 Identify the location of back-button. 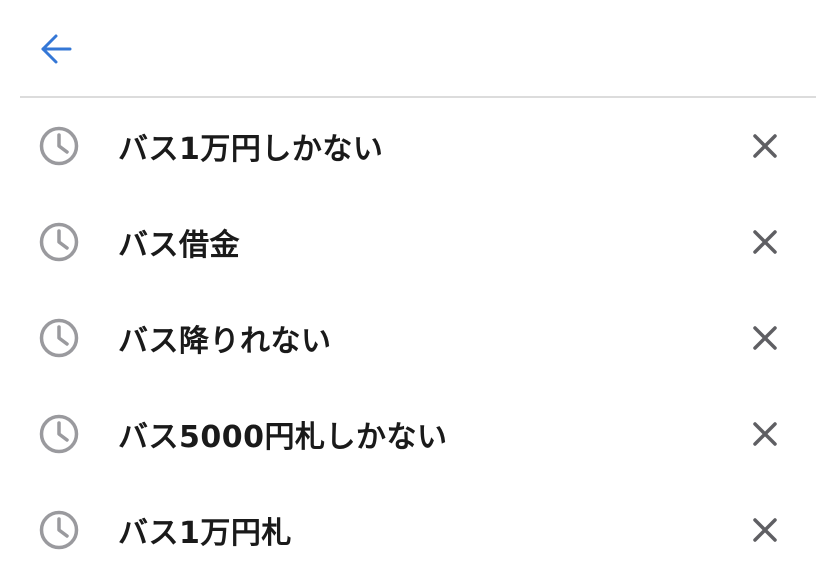
(56, 49).